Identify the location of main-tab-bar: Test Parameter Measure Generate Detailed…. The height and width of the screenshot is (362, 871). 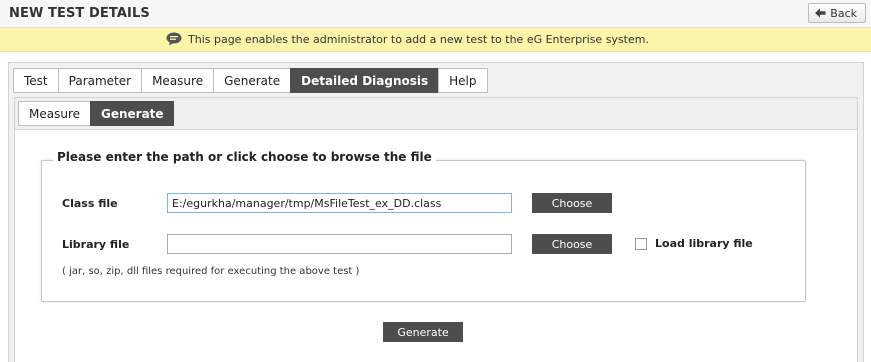
(250, 80).